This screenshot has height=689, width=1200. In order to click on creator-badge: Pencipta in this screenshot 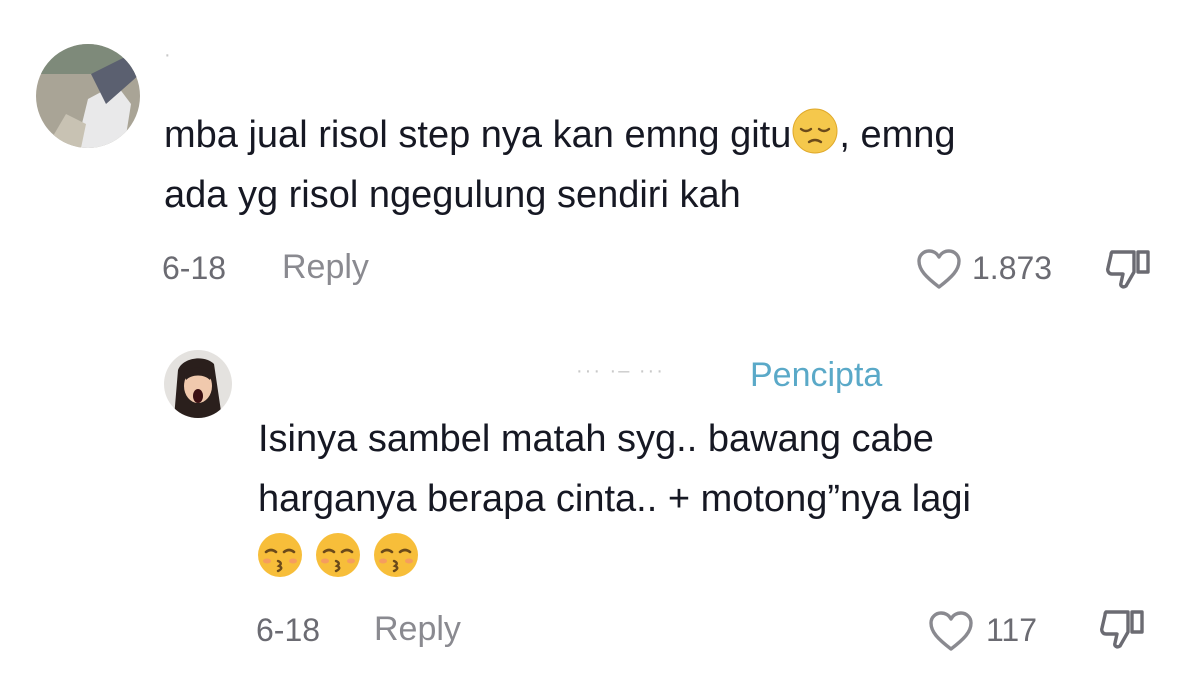, I will do `click(816, 375)`.